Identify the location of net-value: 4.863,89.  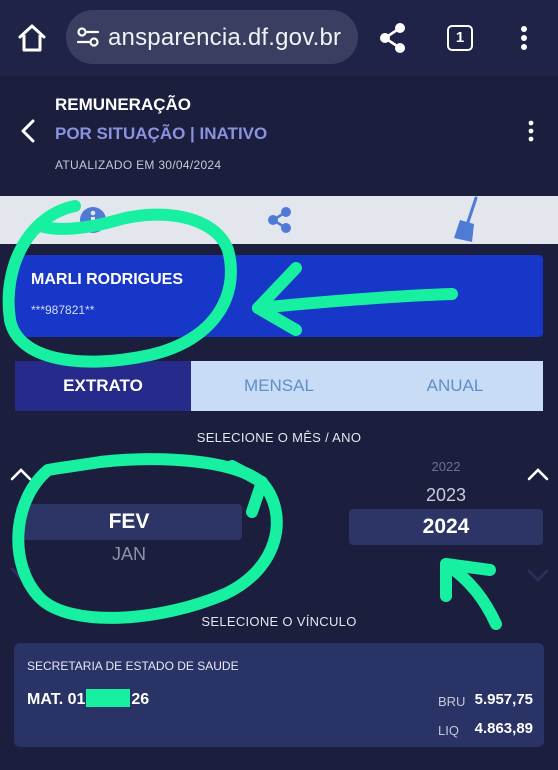
(503, 728).